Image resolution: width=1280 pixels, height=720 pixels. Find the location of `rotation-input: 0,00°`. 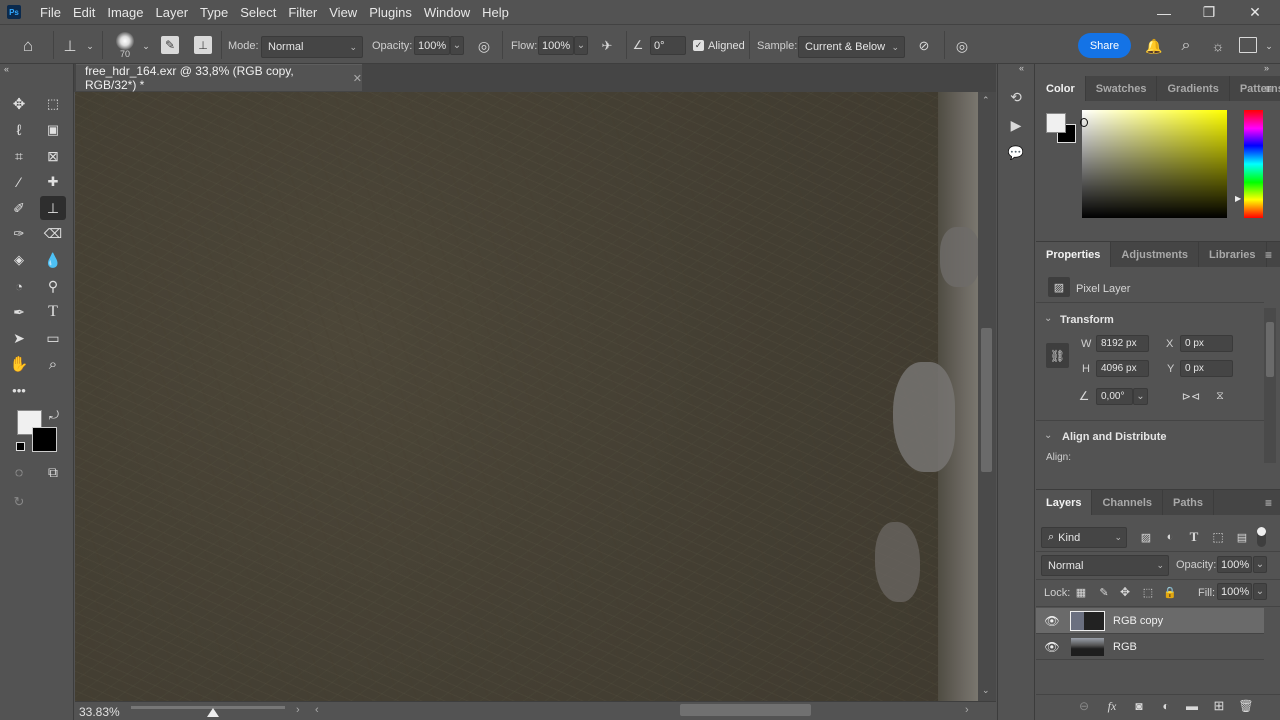

rotation-input: 0,00° is located at coordinates (1114, 396).